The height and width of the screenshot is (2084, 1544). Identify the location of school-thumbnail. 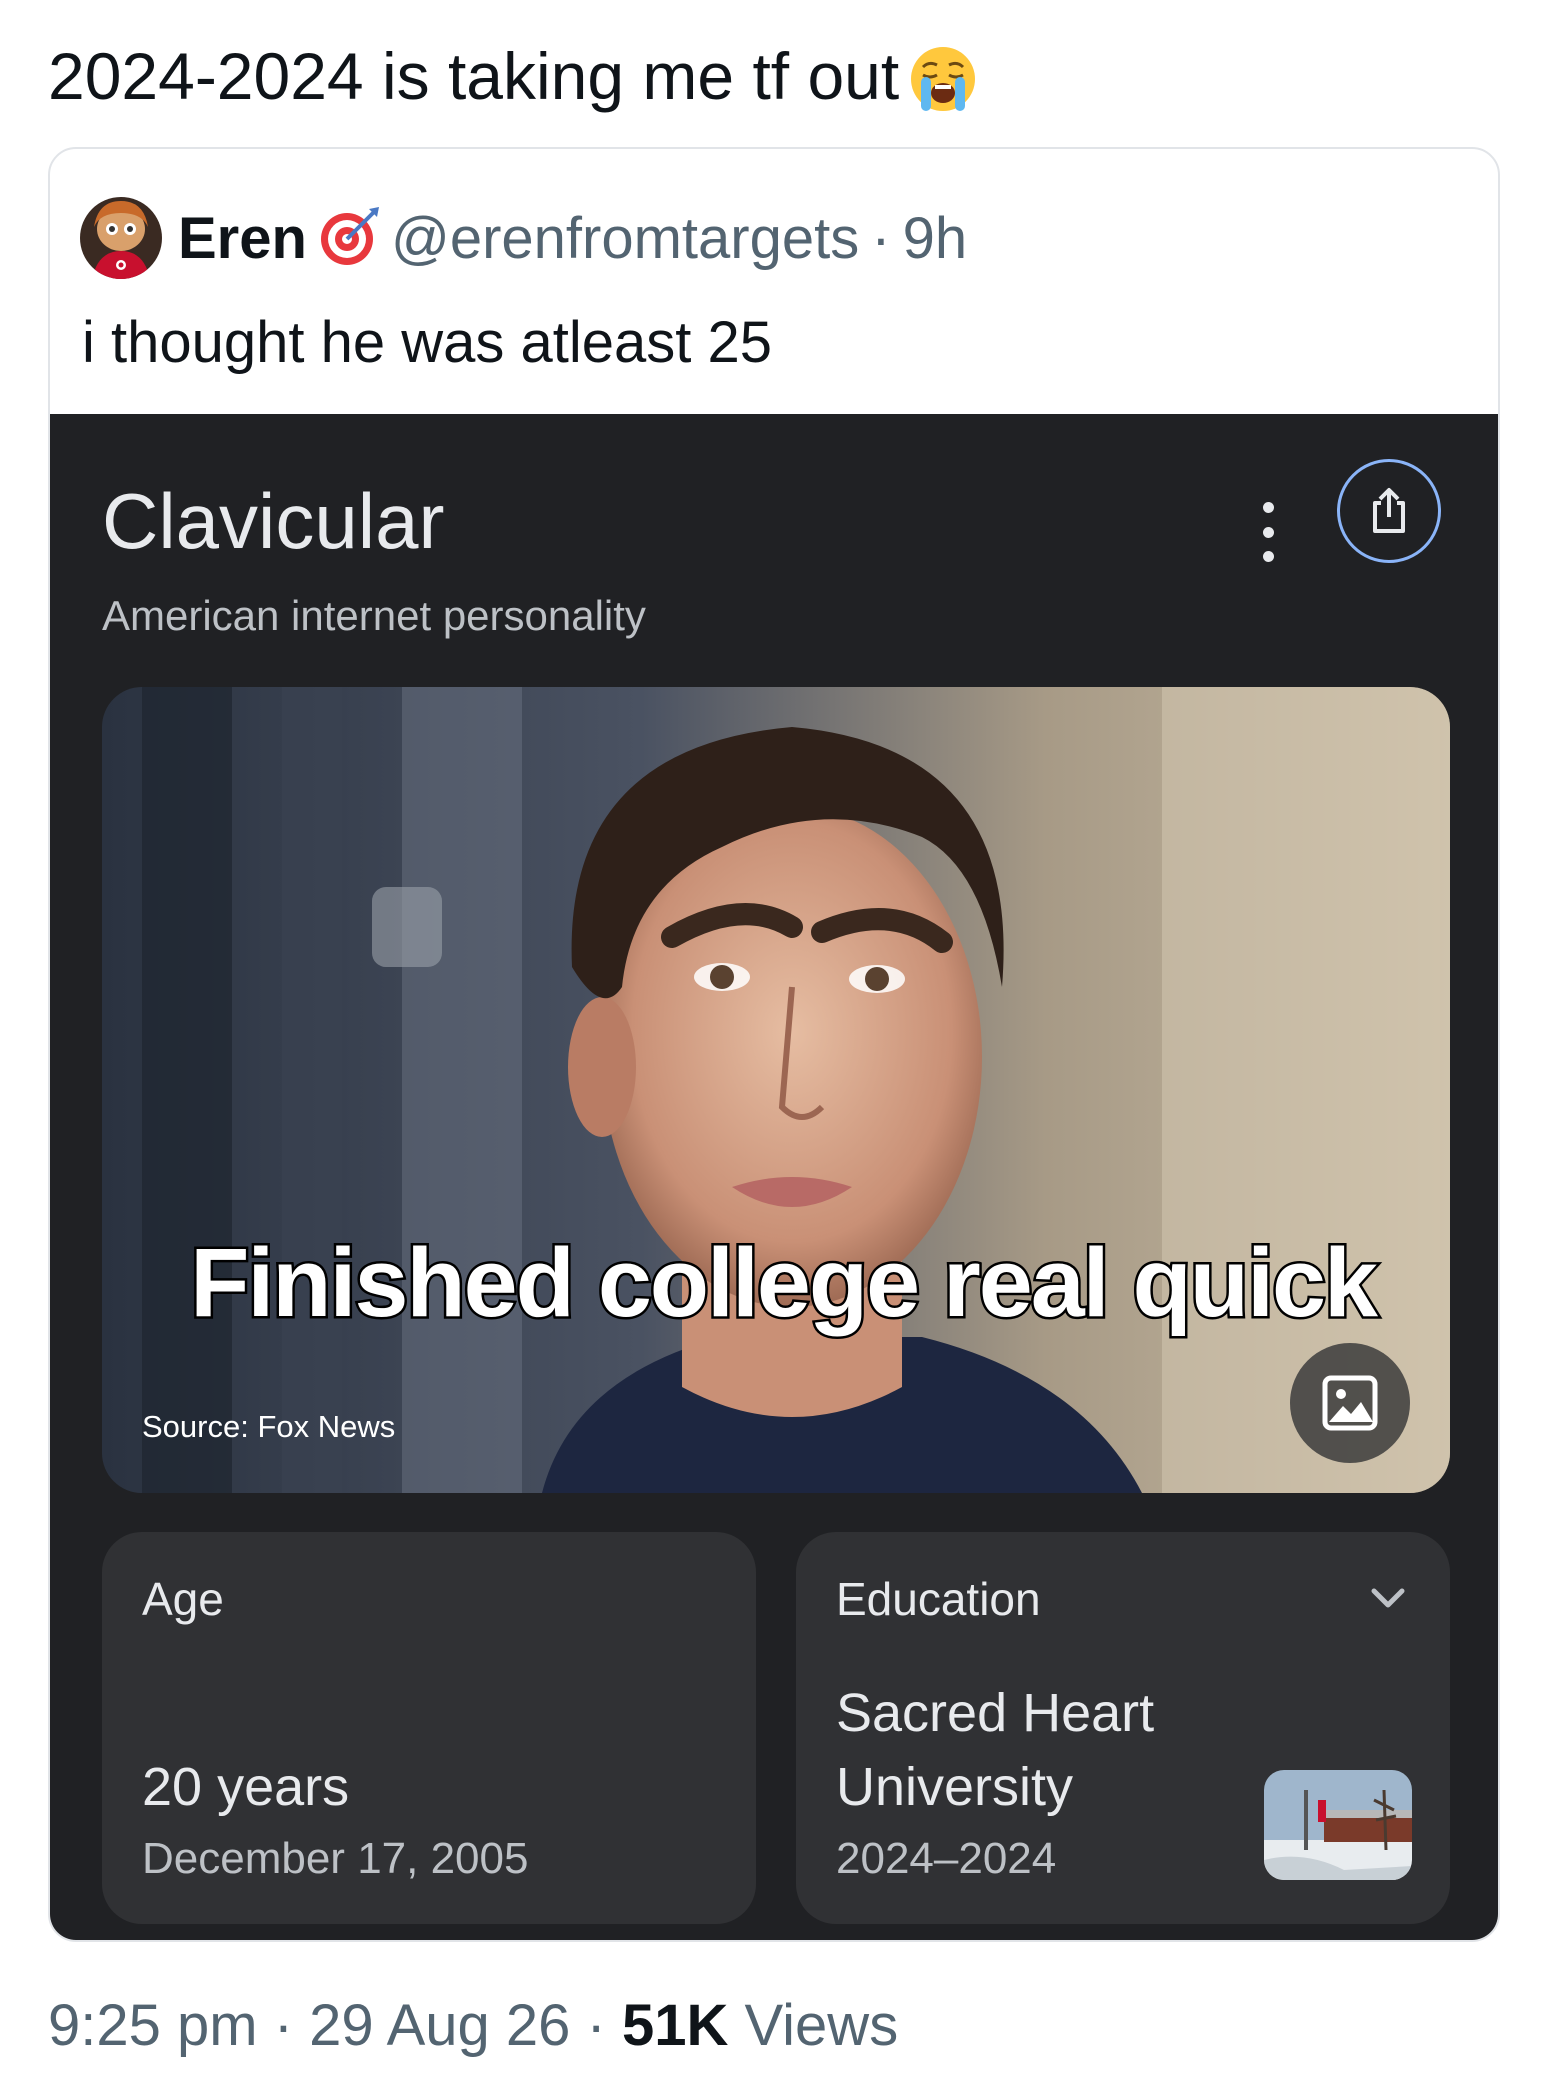
(1338, 1825).